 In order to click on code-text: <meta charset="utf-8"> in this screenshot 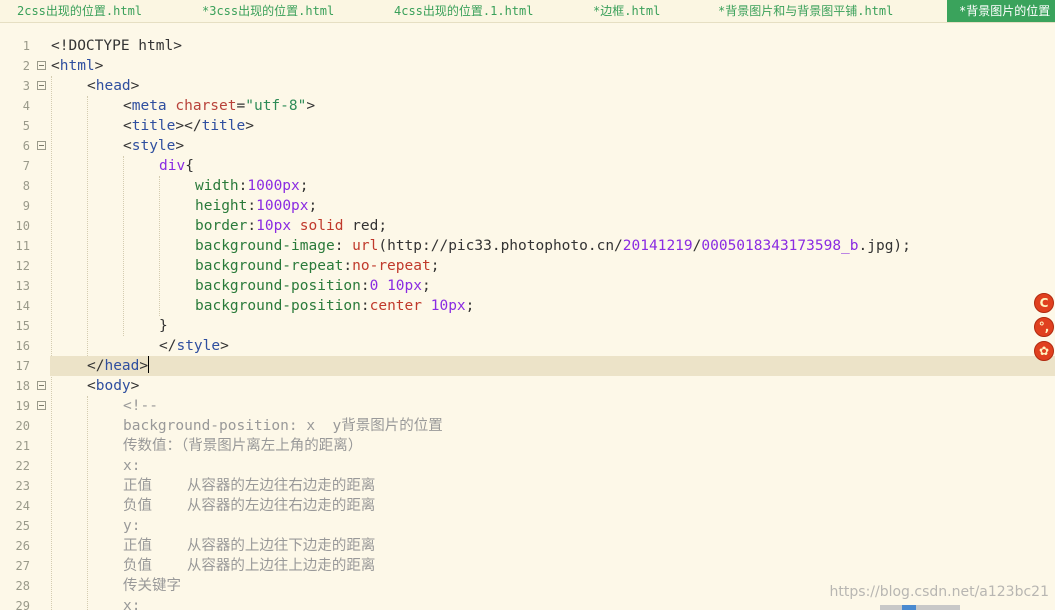, I will do `click(219, 106)`.